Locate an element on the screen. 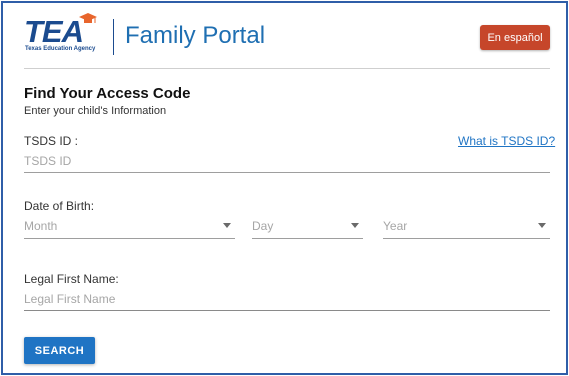 The width and height of the screenshot is (569, 376). header-rule is located at coordinates (287, 68).